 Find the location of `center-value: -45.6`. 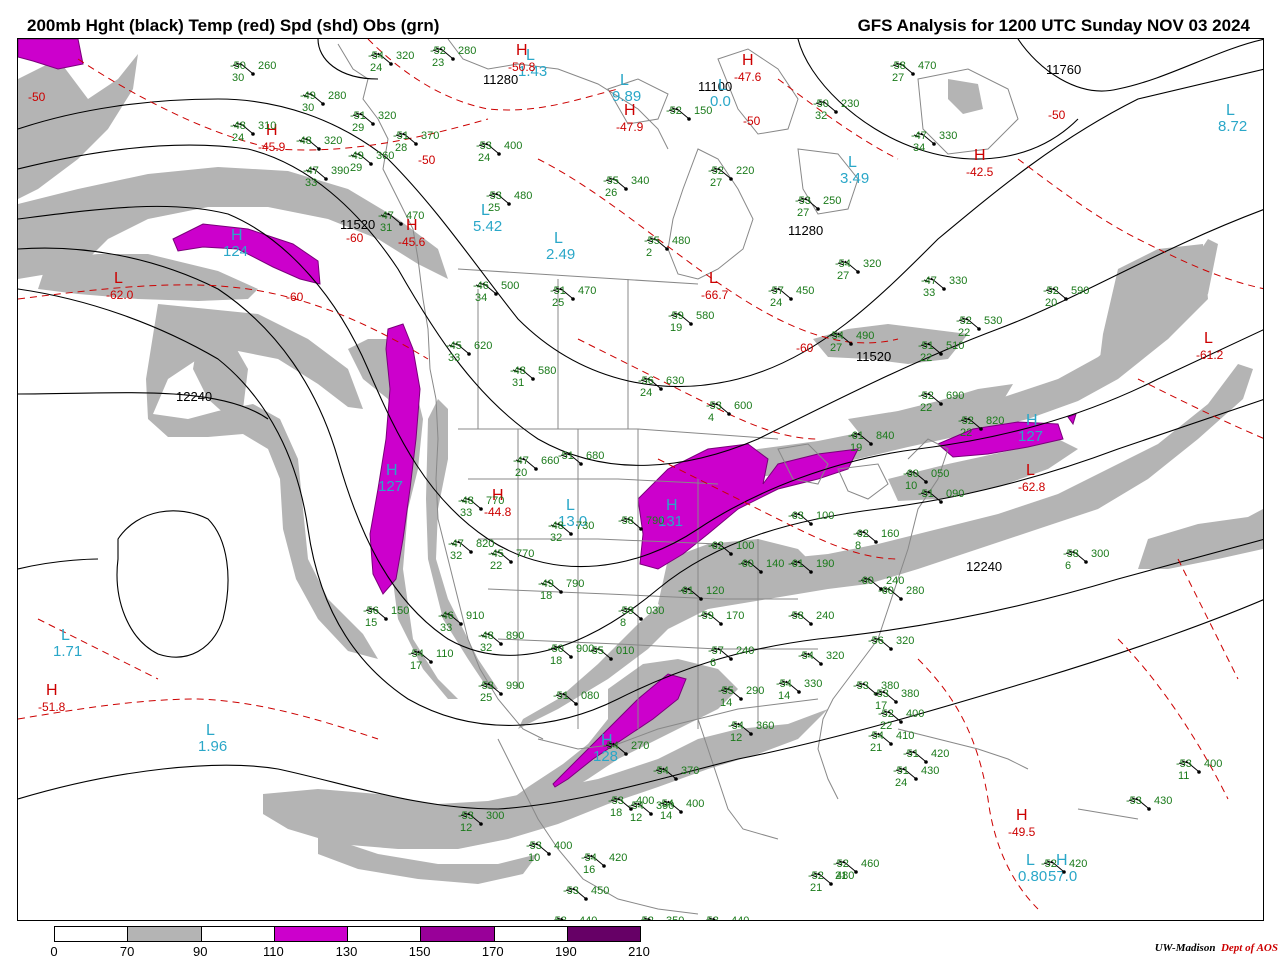

center-value: -45.6 is located at coordinates (412, 242).